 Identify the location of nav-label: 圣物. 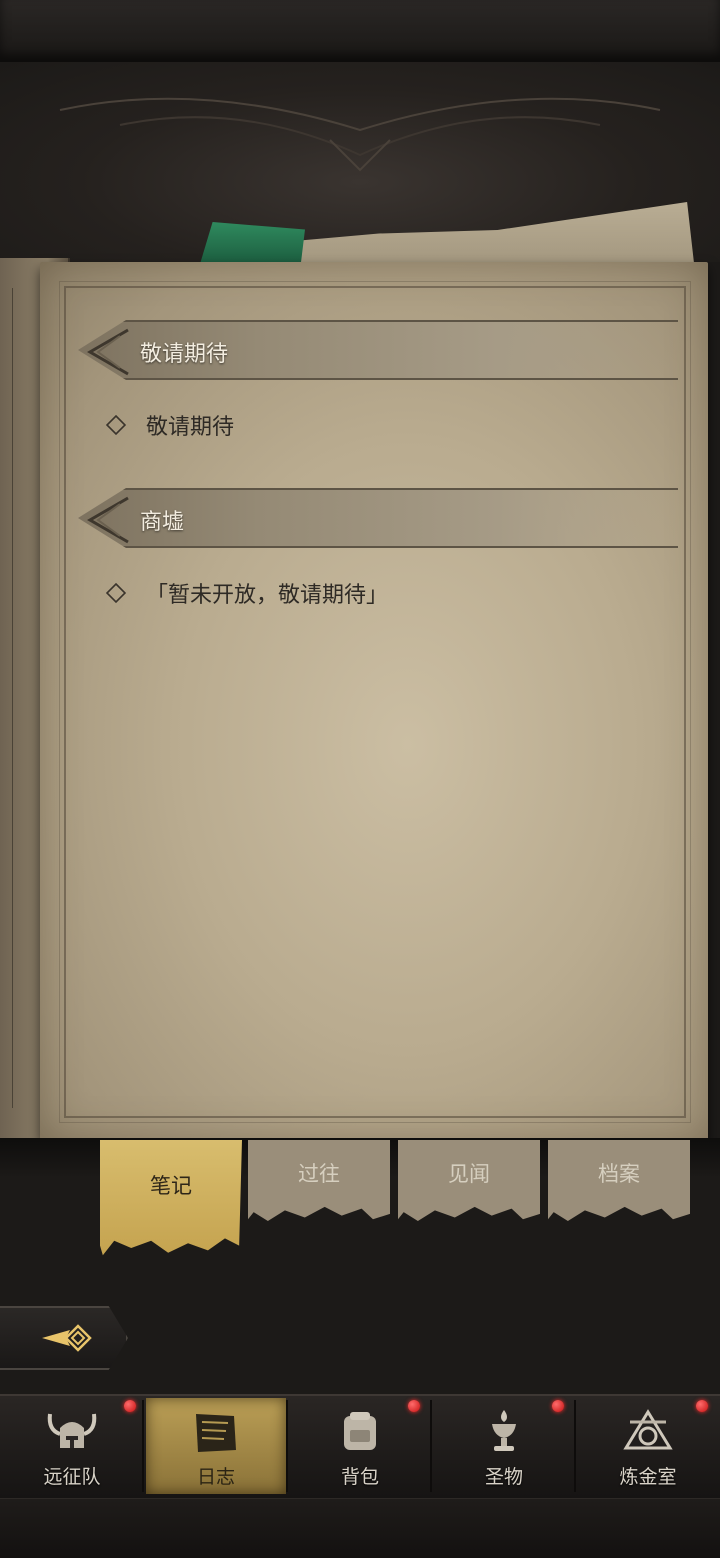
(503, 1477).